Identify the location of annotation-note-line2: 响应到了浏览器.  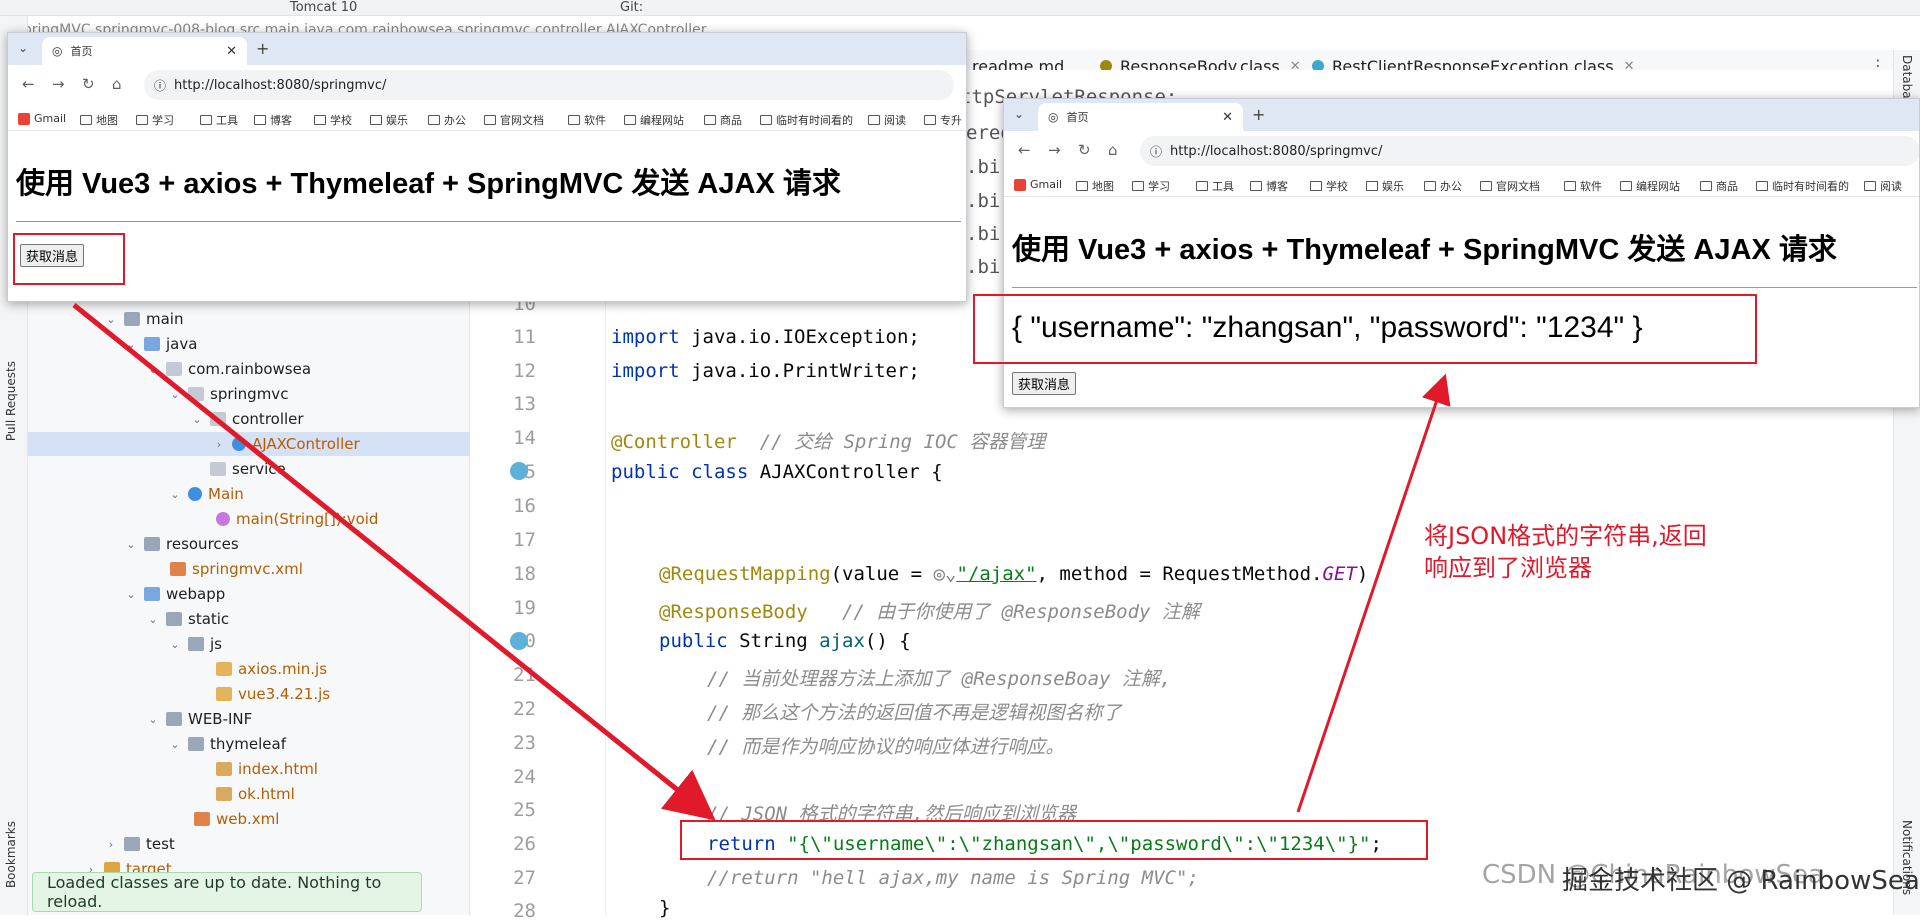
(1508, 568).